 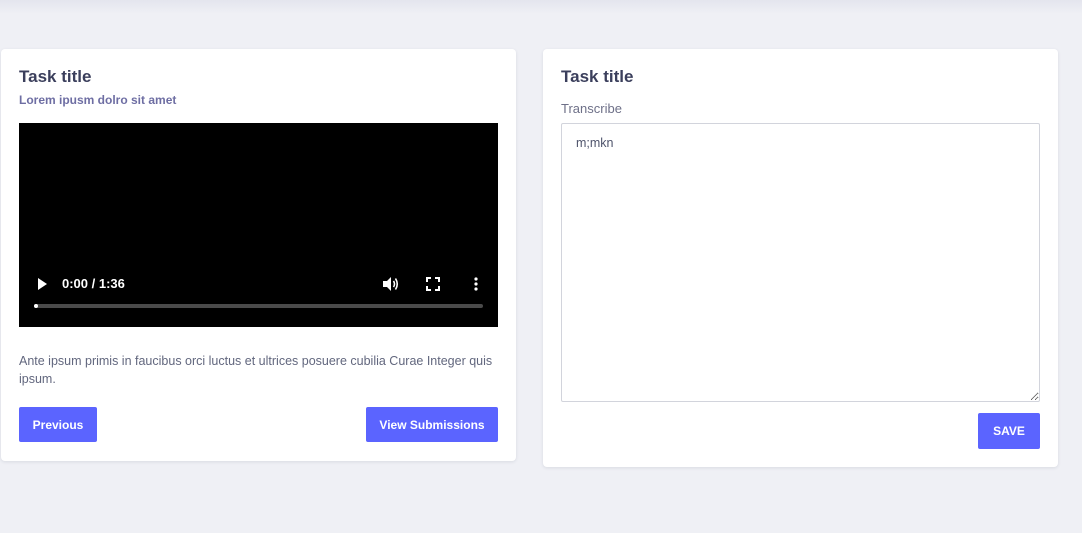 What do you see at coordinates (42, 284) in the screenshot?
I see `play-icon` at bounding box center [42, 284].